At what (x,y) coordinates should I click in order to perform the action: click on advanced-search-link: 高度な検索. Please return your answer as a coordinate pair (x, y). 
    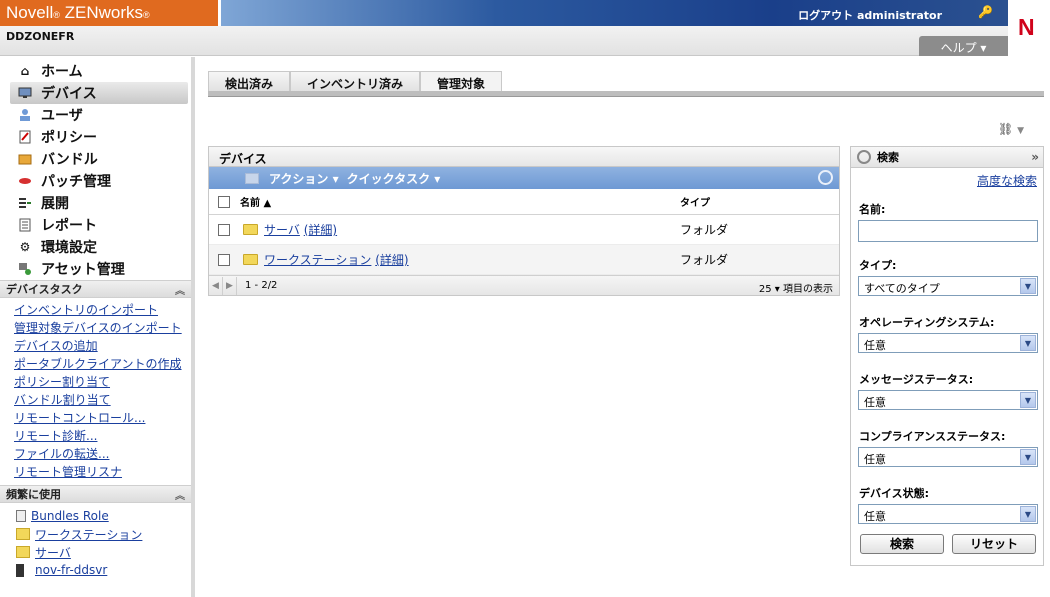
    Looking at the image, I should click on (1007, 181).